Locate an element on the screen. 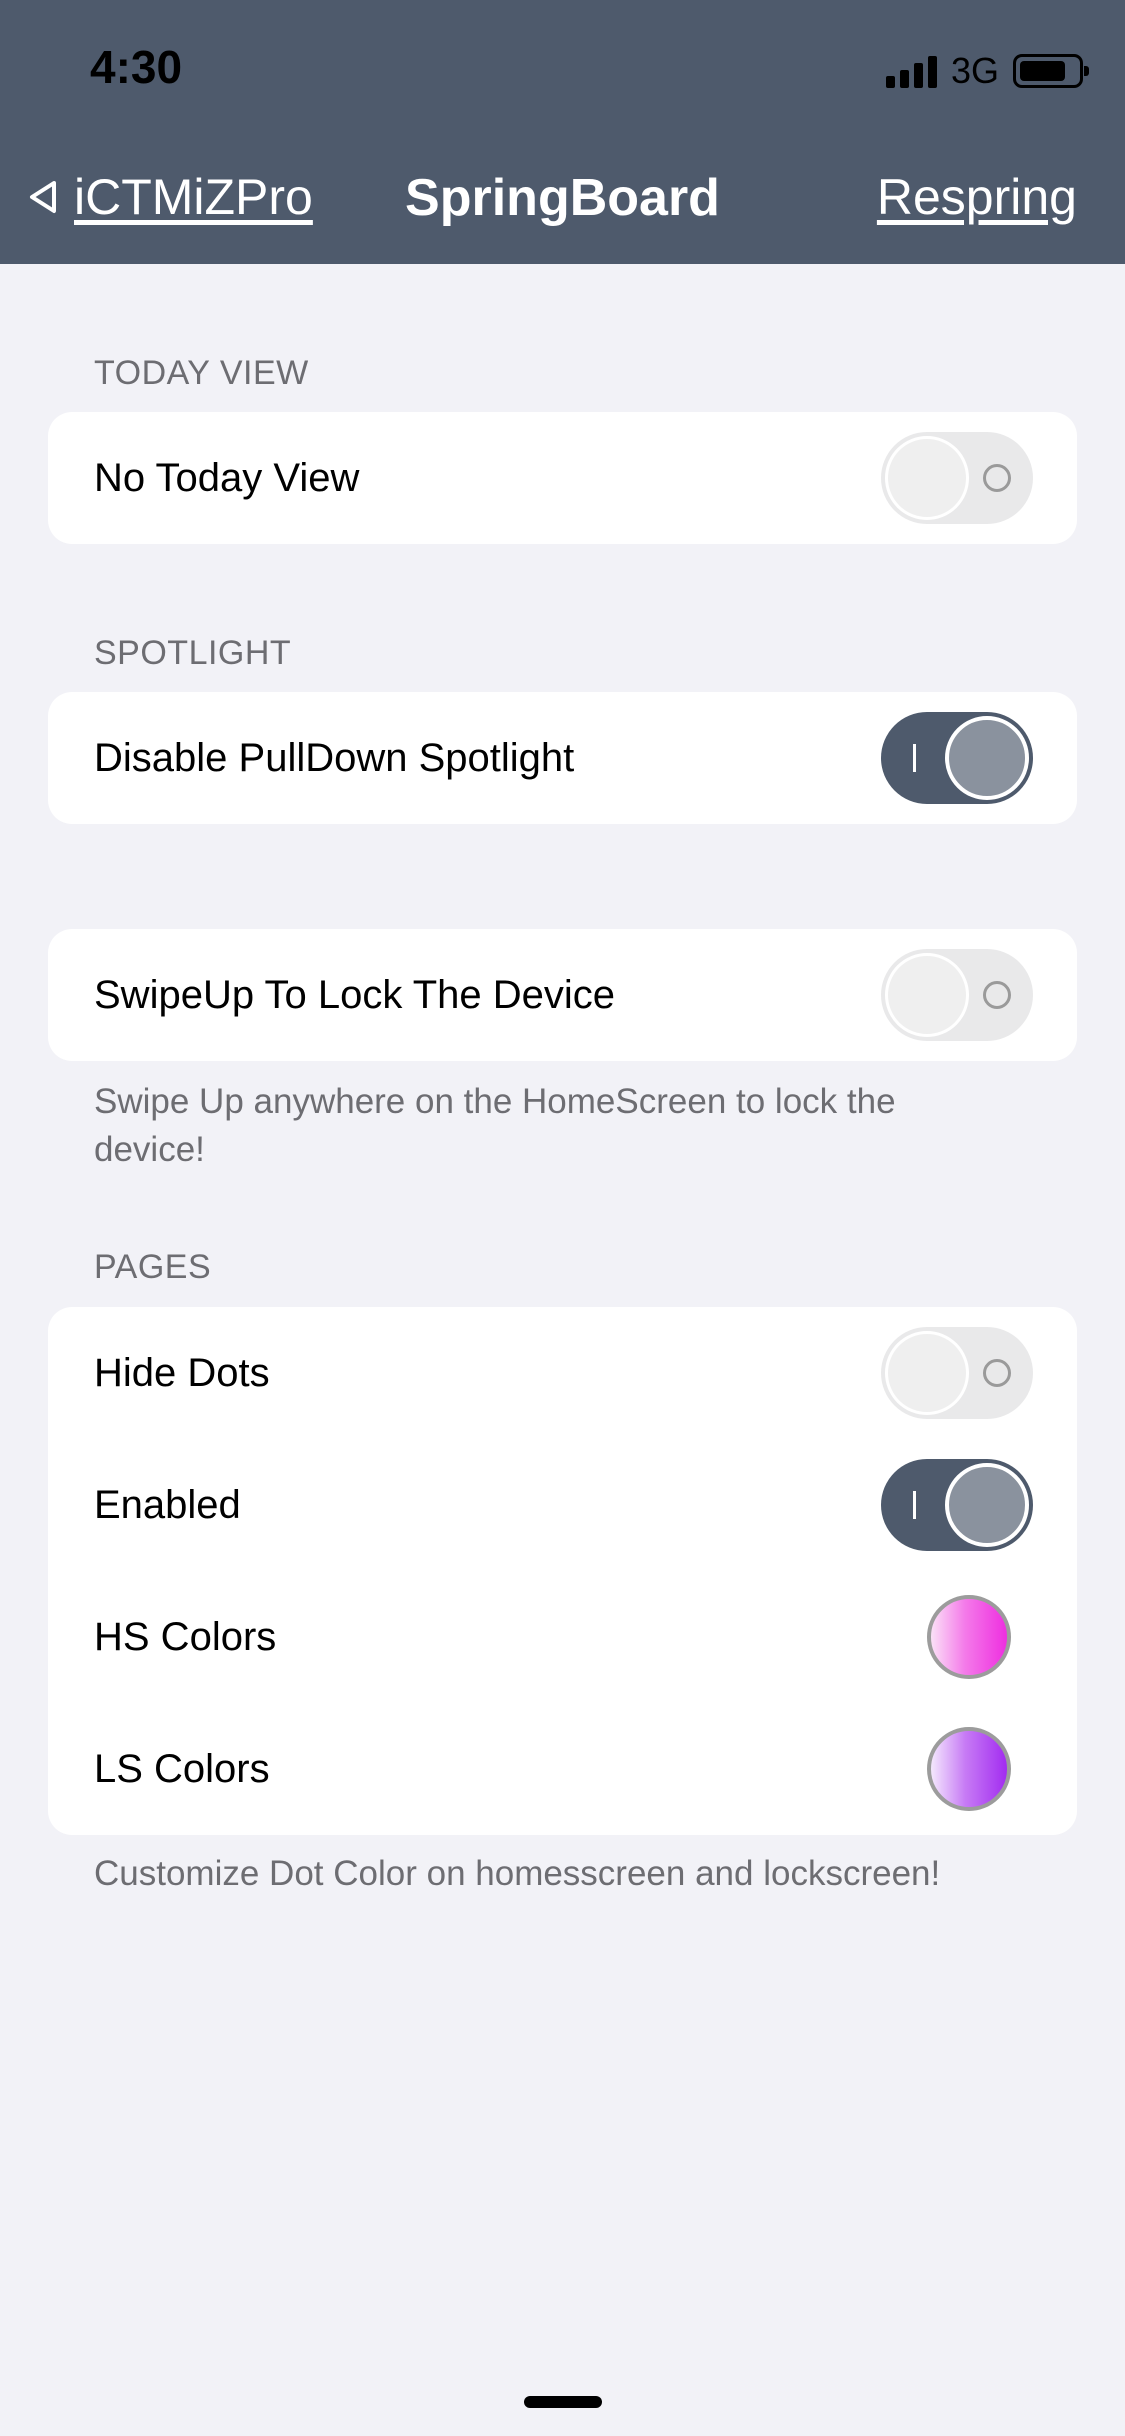  back-arrow-icon is located at coordinates (43, 197).